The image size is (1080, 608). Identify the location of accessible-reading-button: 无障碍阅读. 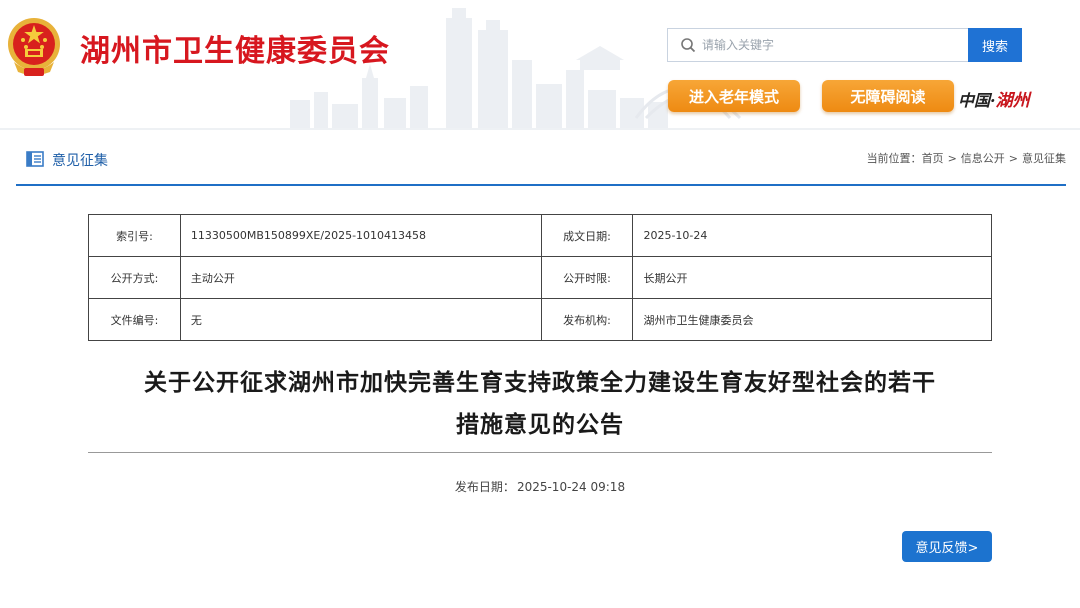
(888, 96).